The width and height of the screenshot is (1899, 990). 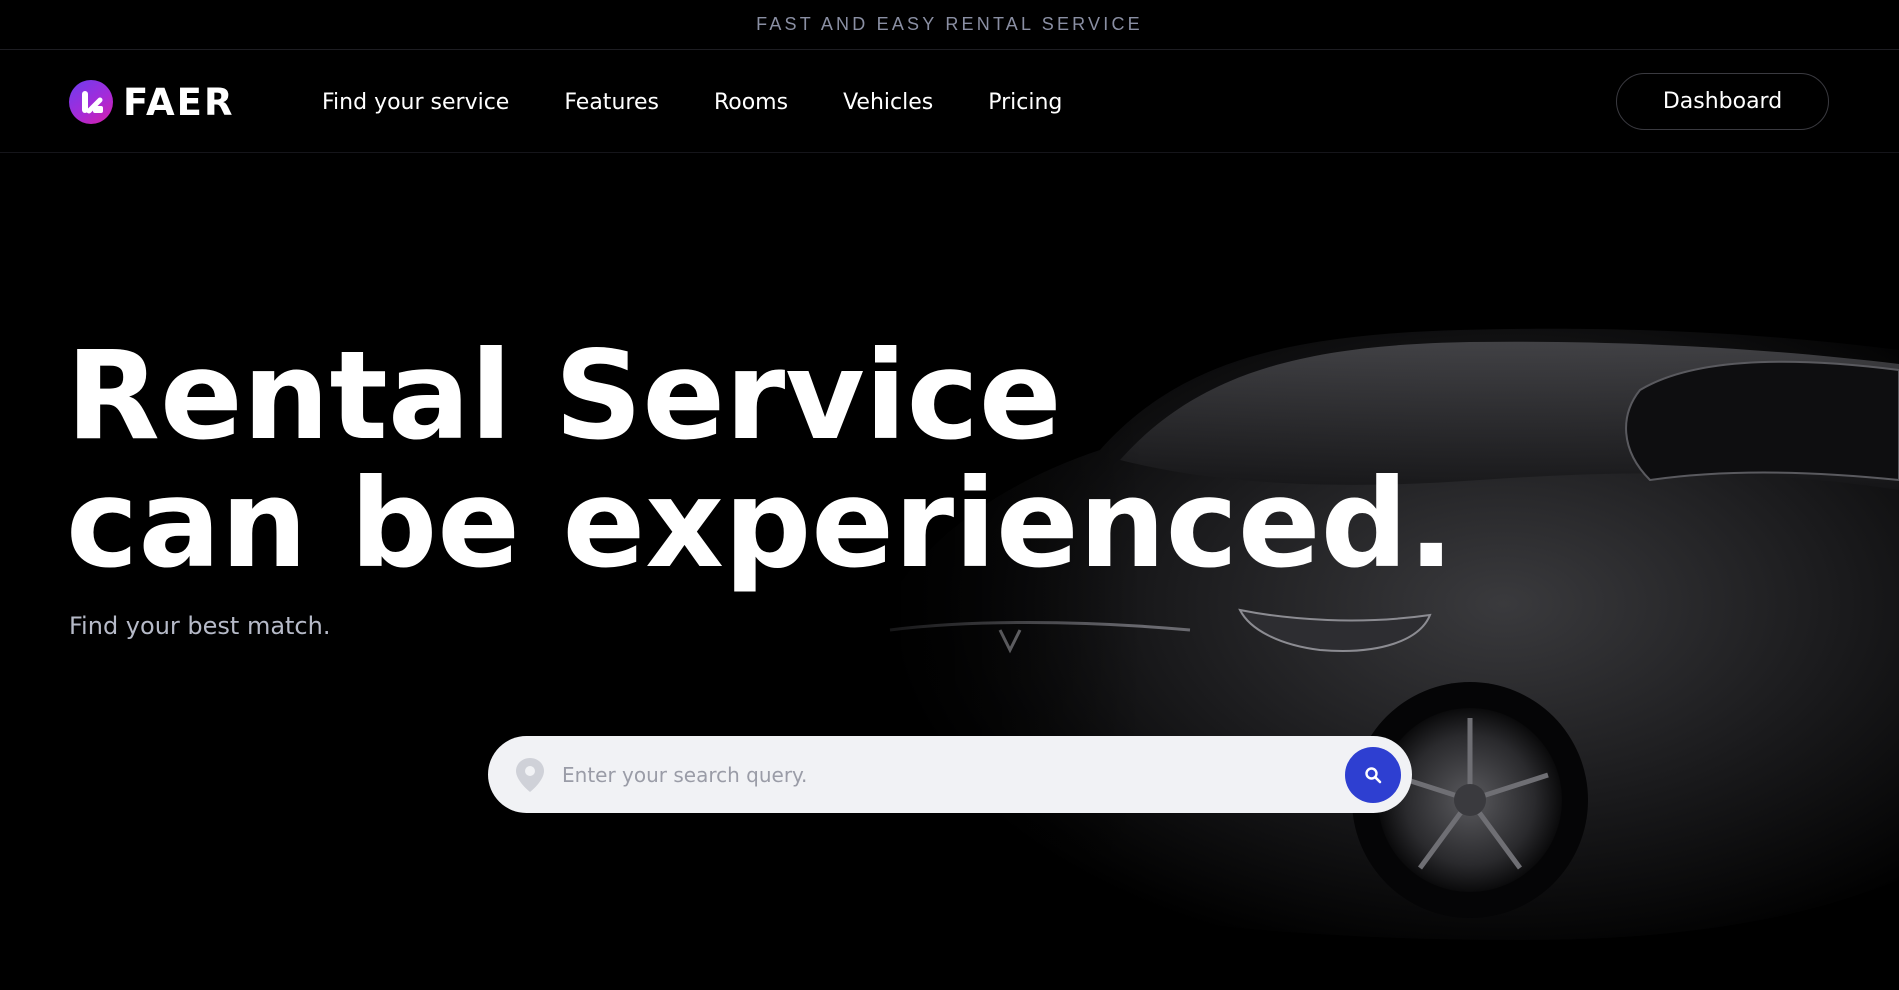 What do you see at coordinates (1722, 101) in the screenshot?
I see `dashboard-button: Dashboard` at bounding box center [1722, 101].